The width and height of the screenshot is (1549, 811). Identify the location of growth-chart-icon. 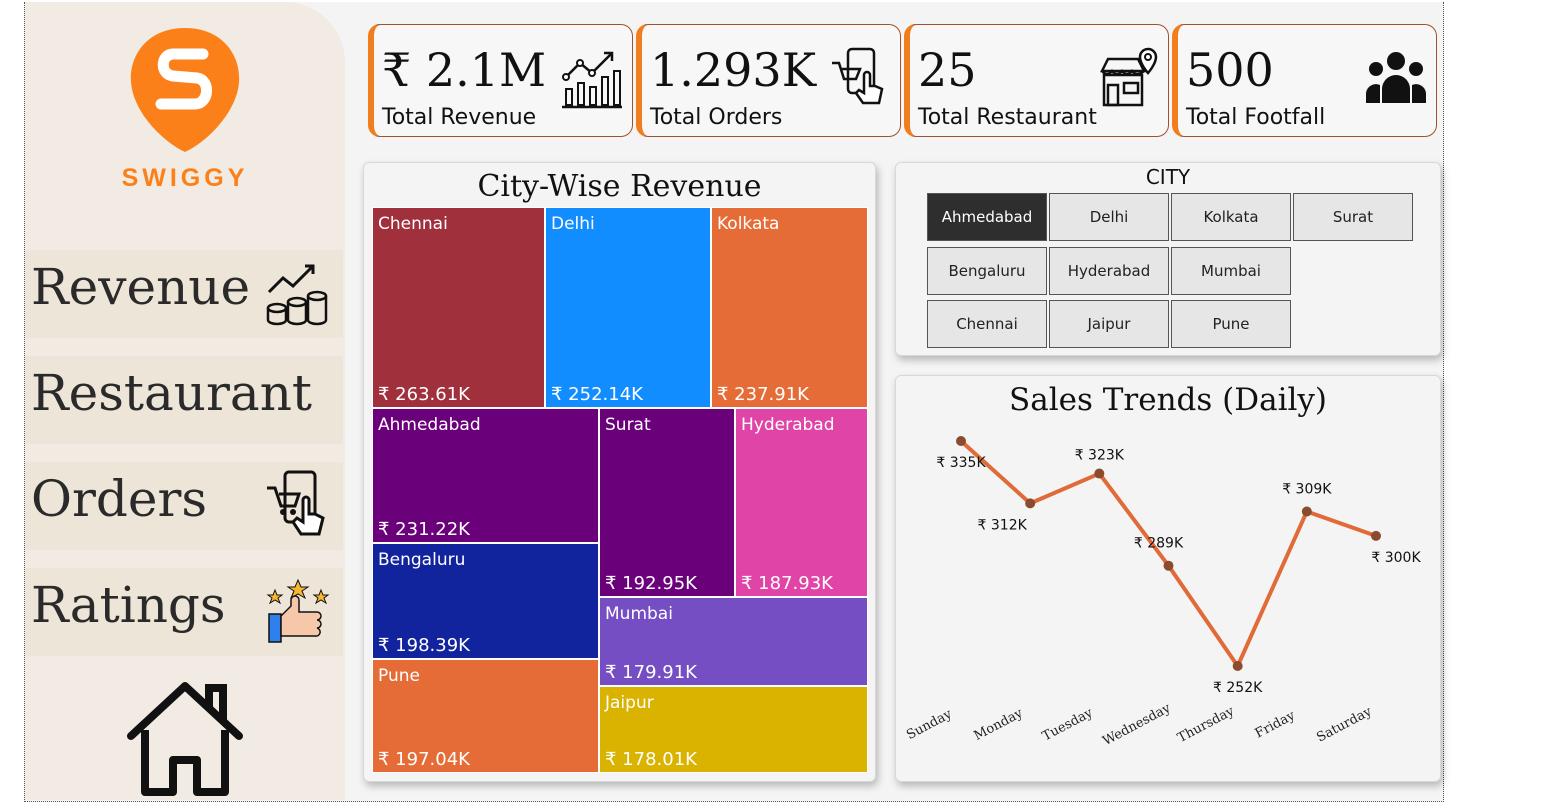
(592, 80).